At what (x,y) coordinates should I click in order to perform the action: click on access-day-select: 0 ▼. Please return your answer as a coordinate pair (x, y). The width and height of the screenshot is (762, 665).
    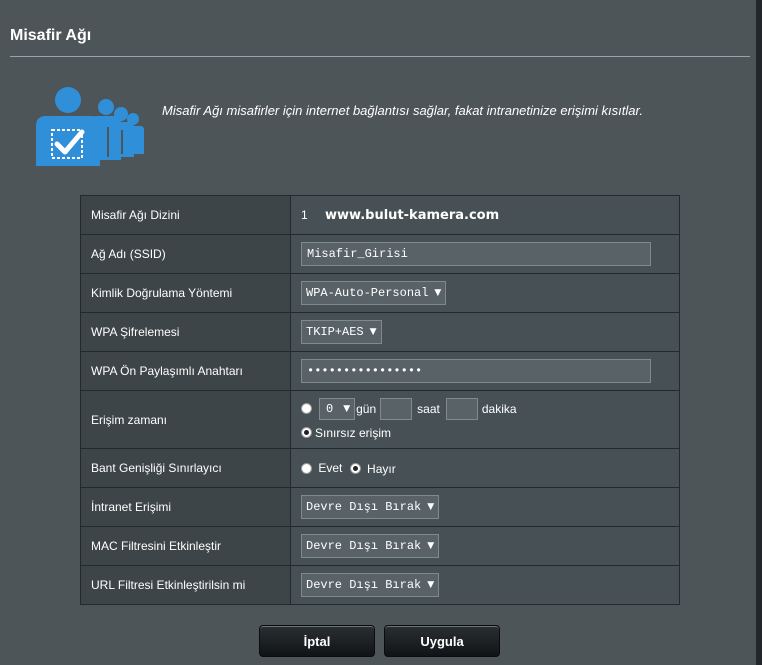
    Looking at the image, I should click on (337, 408).